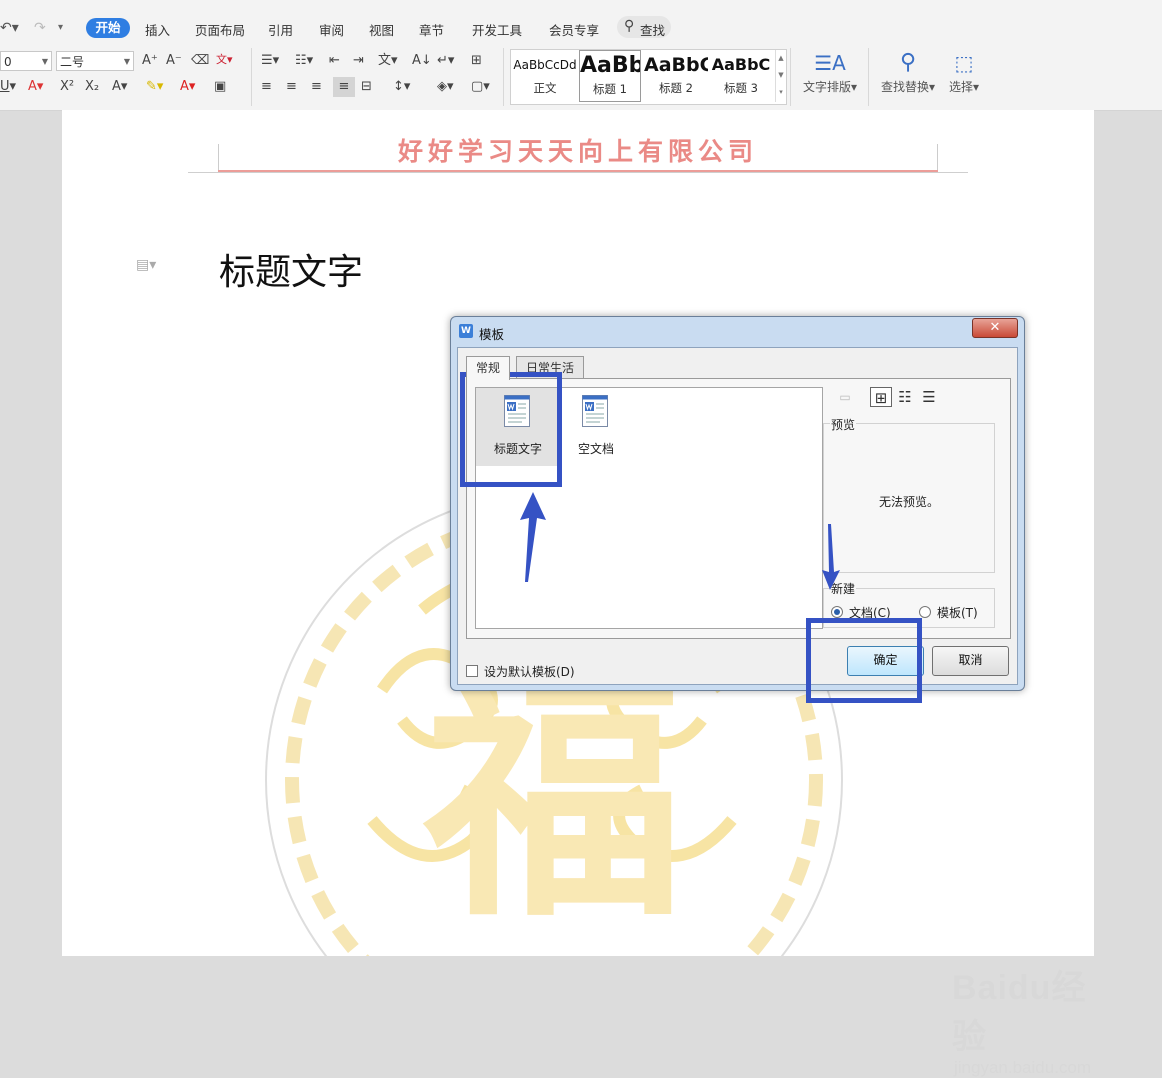 Image resolution: width=1162 pixels, height=1078 pixels. I want to click on search-icon: ⚲, so click(629, 26).